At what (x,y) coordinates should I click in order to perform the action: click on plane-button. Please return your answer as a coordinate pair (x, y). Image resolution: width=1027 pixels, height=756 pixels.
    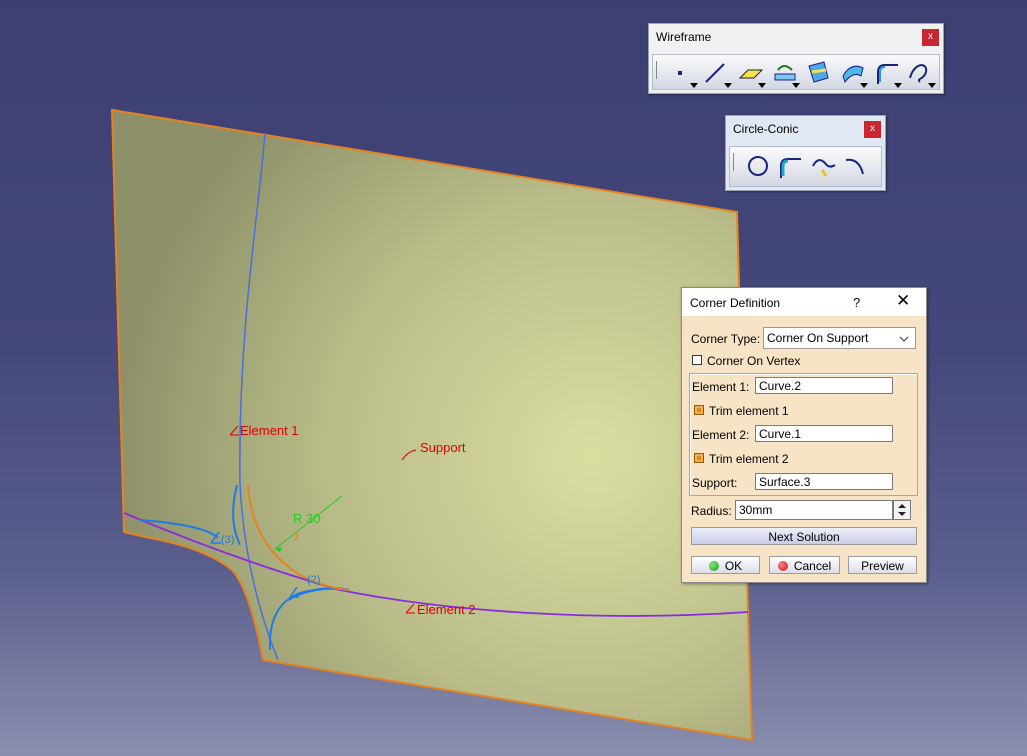
    Looking at the image, I should click on (751, 73).